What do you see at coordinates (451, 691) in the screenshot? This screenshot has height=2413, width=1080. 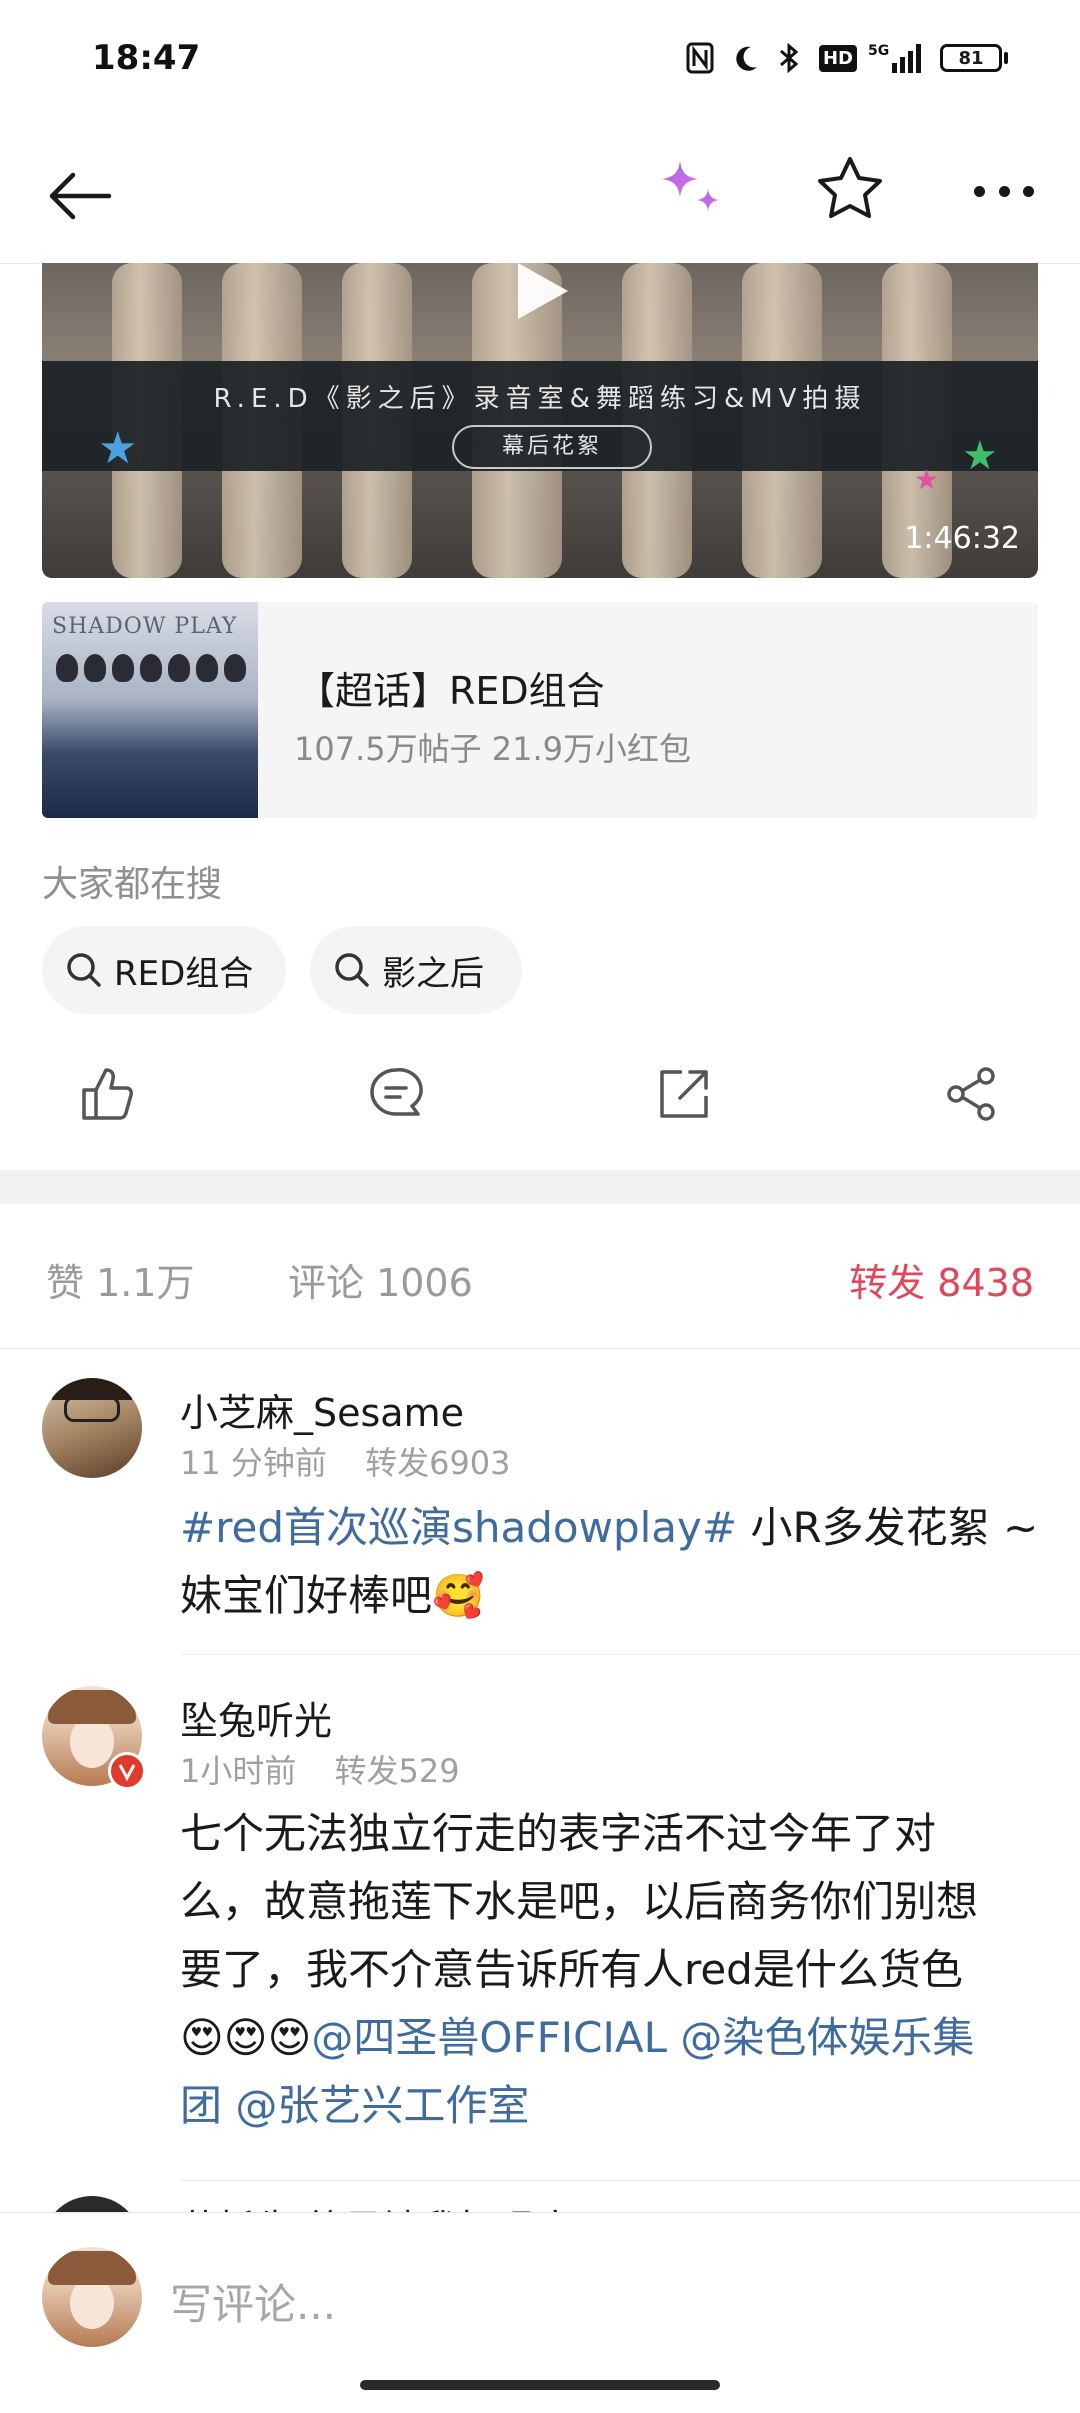 I see `topic-title: 【超话】RED组合` at bounding box center [451, 691].